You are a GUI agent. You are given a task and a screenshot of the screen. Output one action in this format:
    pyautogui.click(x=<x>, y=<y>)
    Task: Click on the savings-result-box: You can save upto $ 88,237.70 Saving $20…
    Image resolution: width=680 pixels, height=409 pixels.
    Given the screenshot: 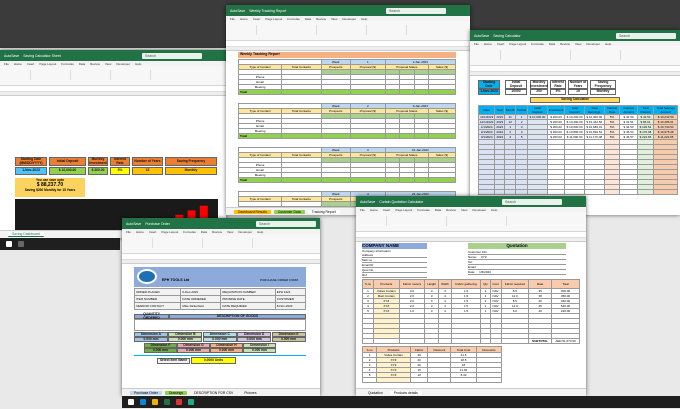 What is the action you would take?
    pyautogui.click(x=50, y=187)
    